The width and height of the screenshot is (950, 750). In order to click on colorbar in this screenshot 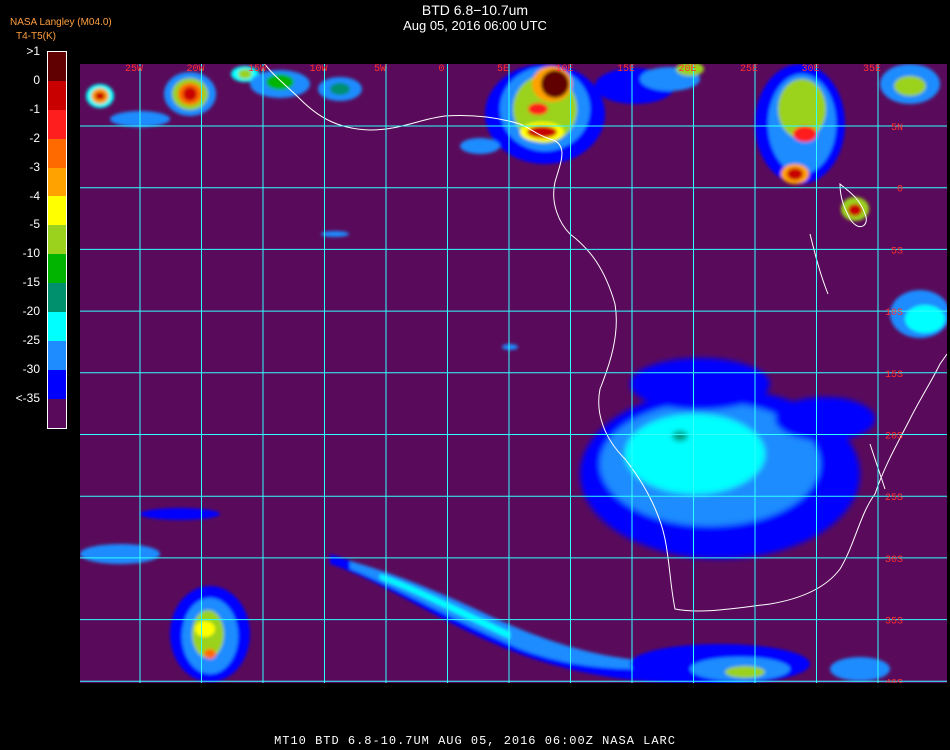, I will do `click(57, 240)`.